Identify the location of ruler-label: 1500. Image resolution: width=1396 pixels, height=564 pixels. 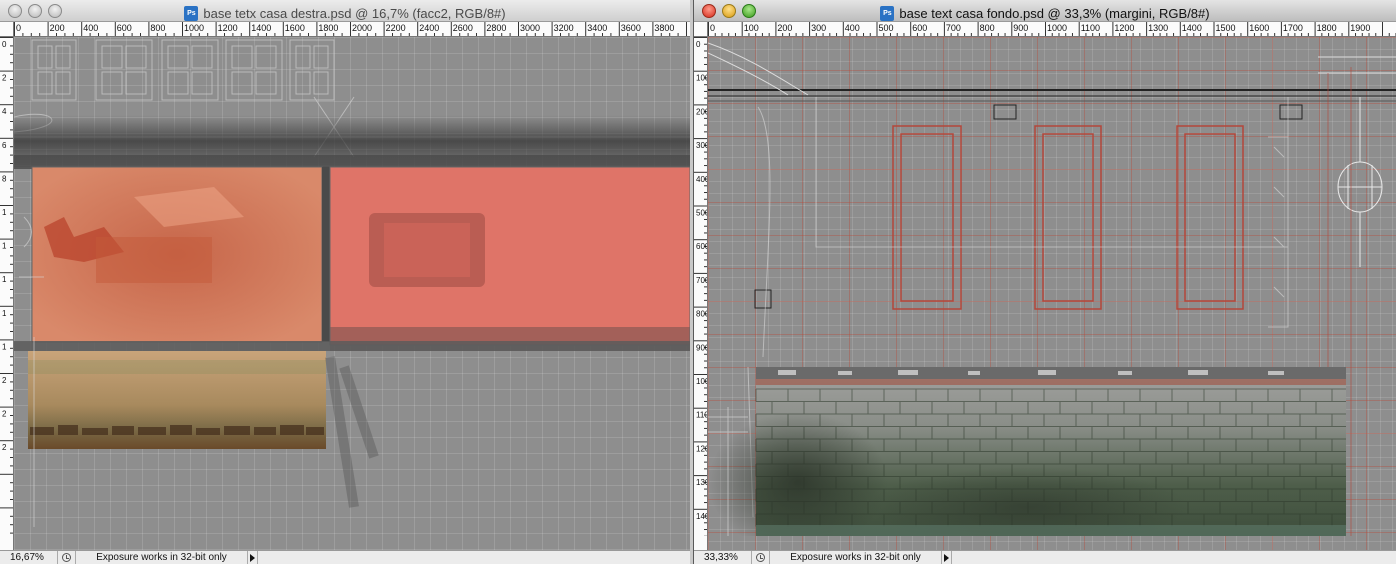
(1226, 28).